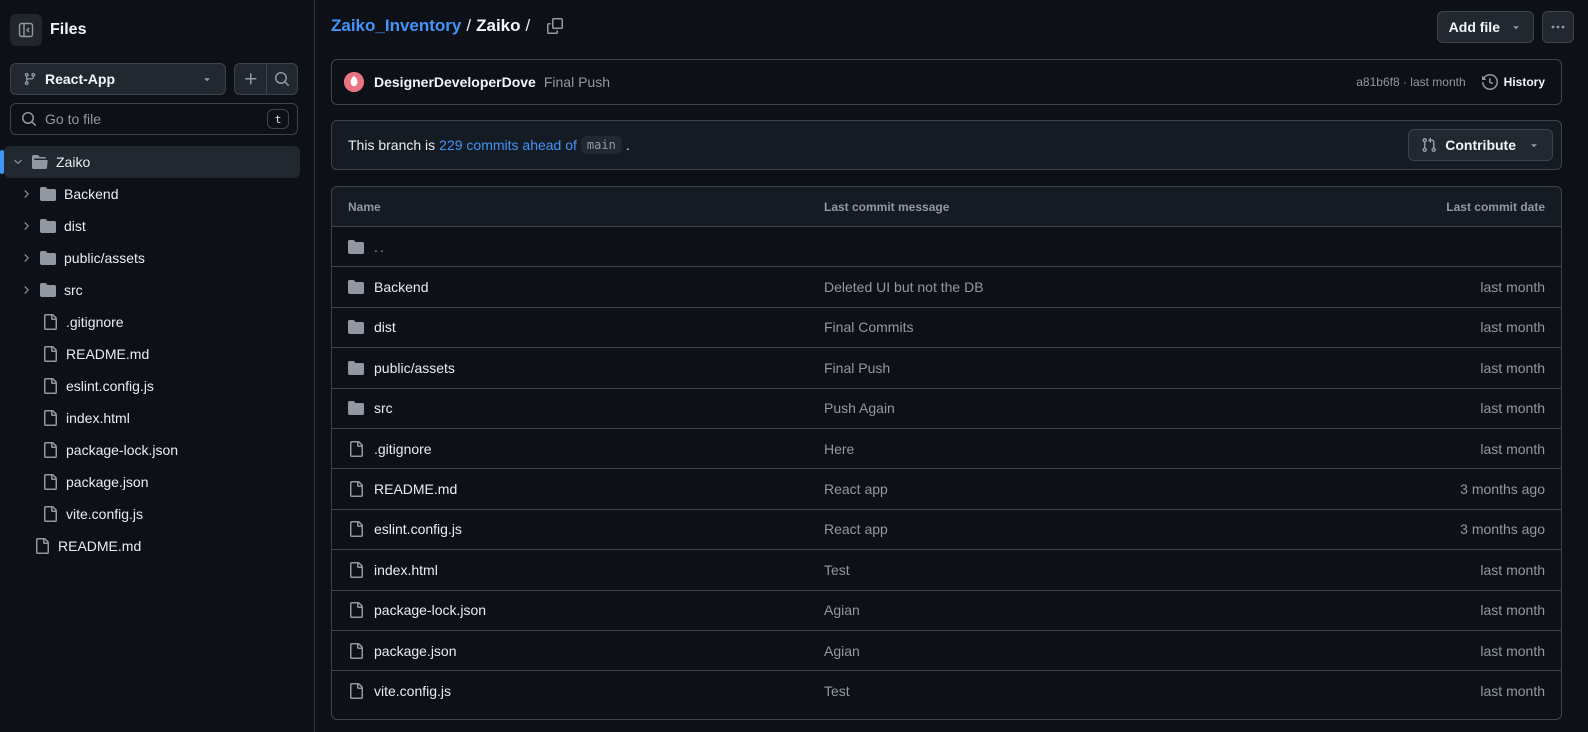 The width and height of the screenshot is (1588, 732). What do you see at coordinates (18, 162) in the screenshot?
I see `chevron-down-icon` at bounding box center [18, 162].